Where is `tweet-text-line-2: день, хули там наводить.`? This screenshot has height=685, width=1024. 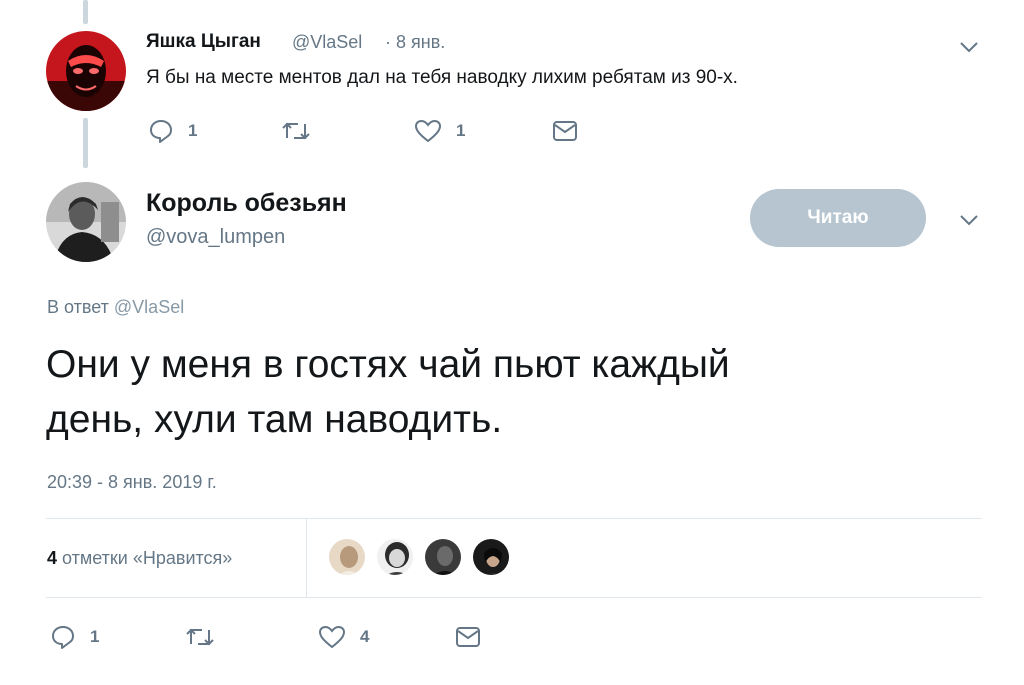 tweet-text-line-2: день, хули там наводить. is located at coordinates (274, 419).